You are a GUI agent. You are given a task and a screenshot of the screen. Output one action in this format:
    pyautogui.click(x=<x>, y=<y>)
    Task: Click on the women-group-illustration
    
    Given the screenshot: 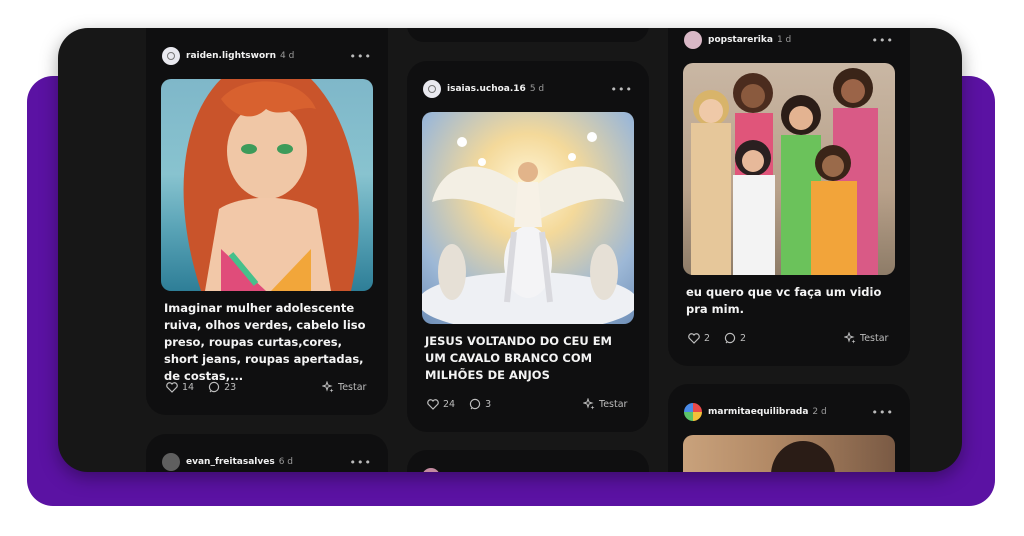 What is the action you would take?
    pyautogui.click(x=784, y=171)
    